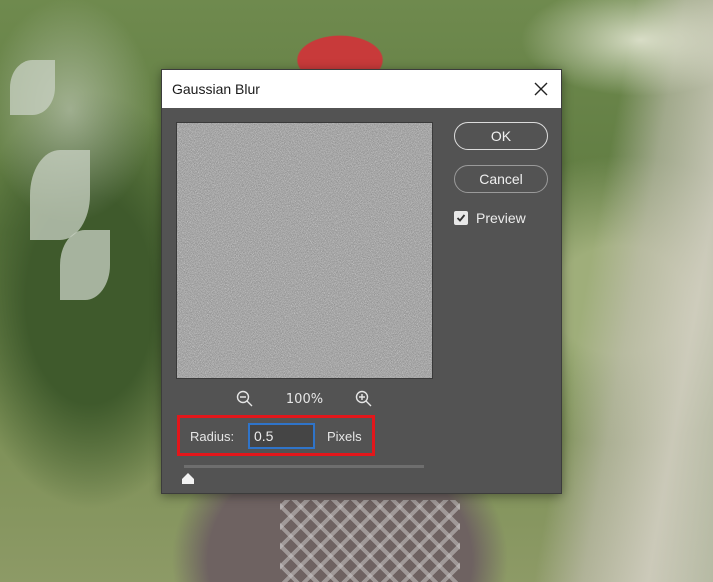 The width and height of the screenshot is (713, 582). I want to click on zoom-controls: 100%, so click(304, 399).